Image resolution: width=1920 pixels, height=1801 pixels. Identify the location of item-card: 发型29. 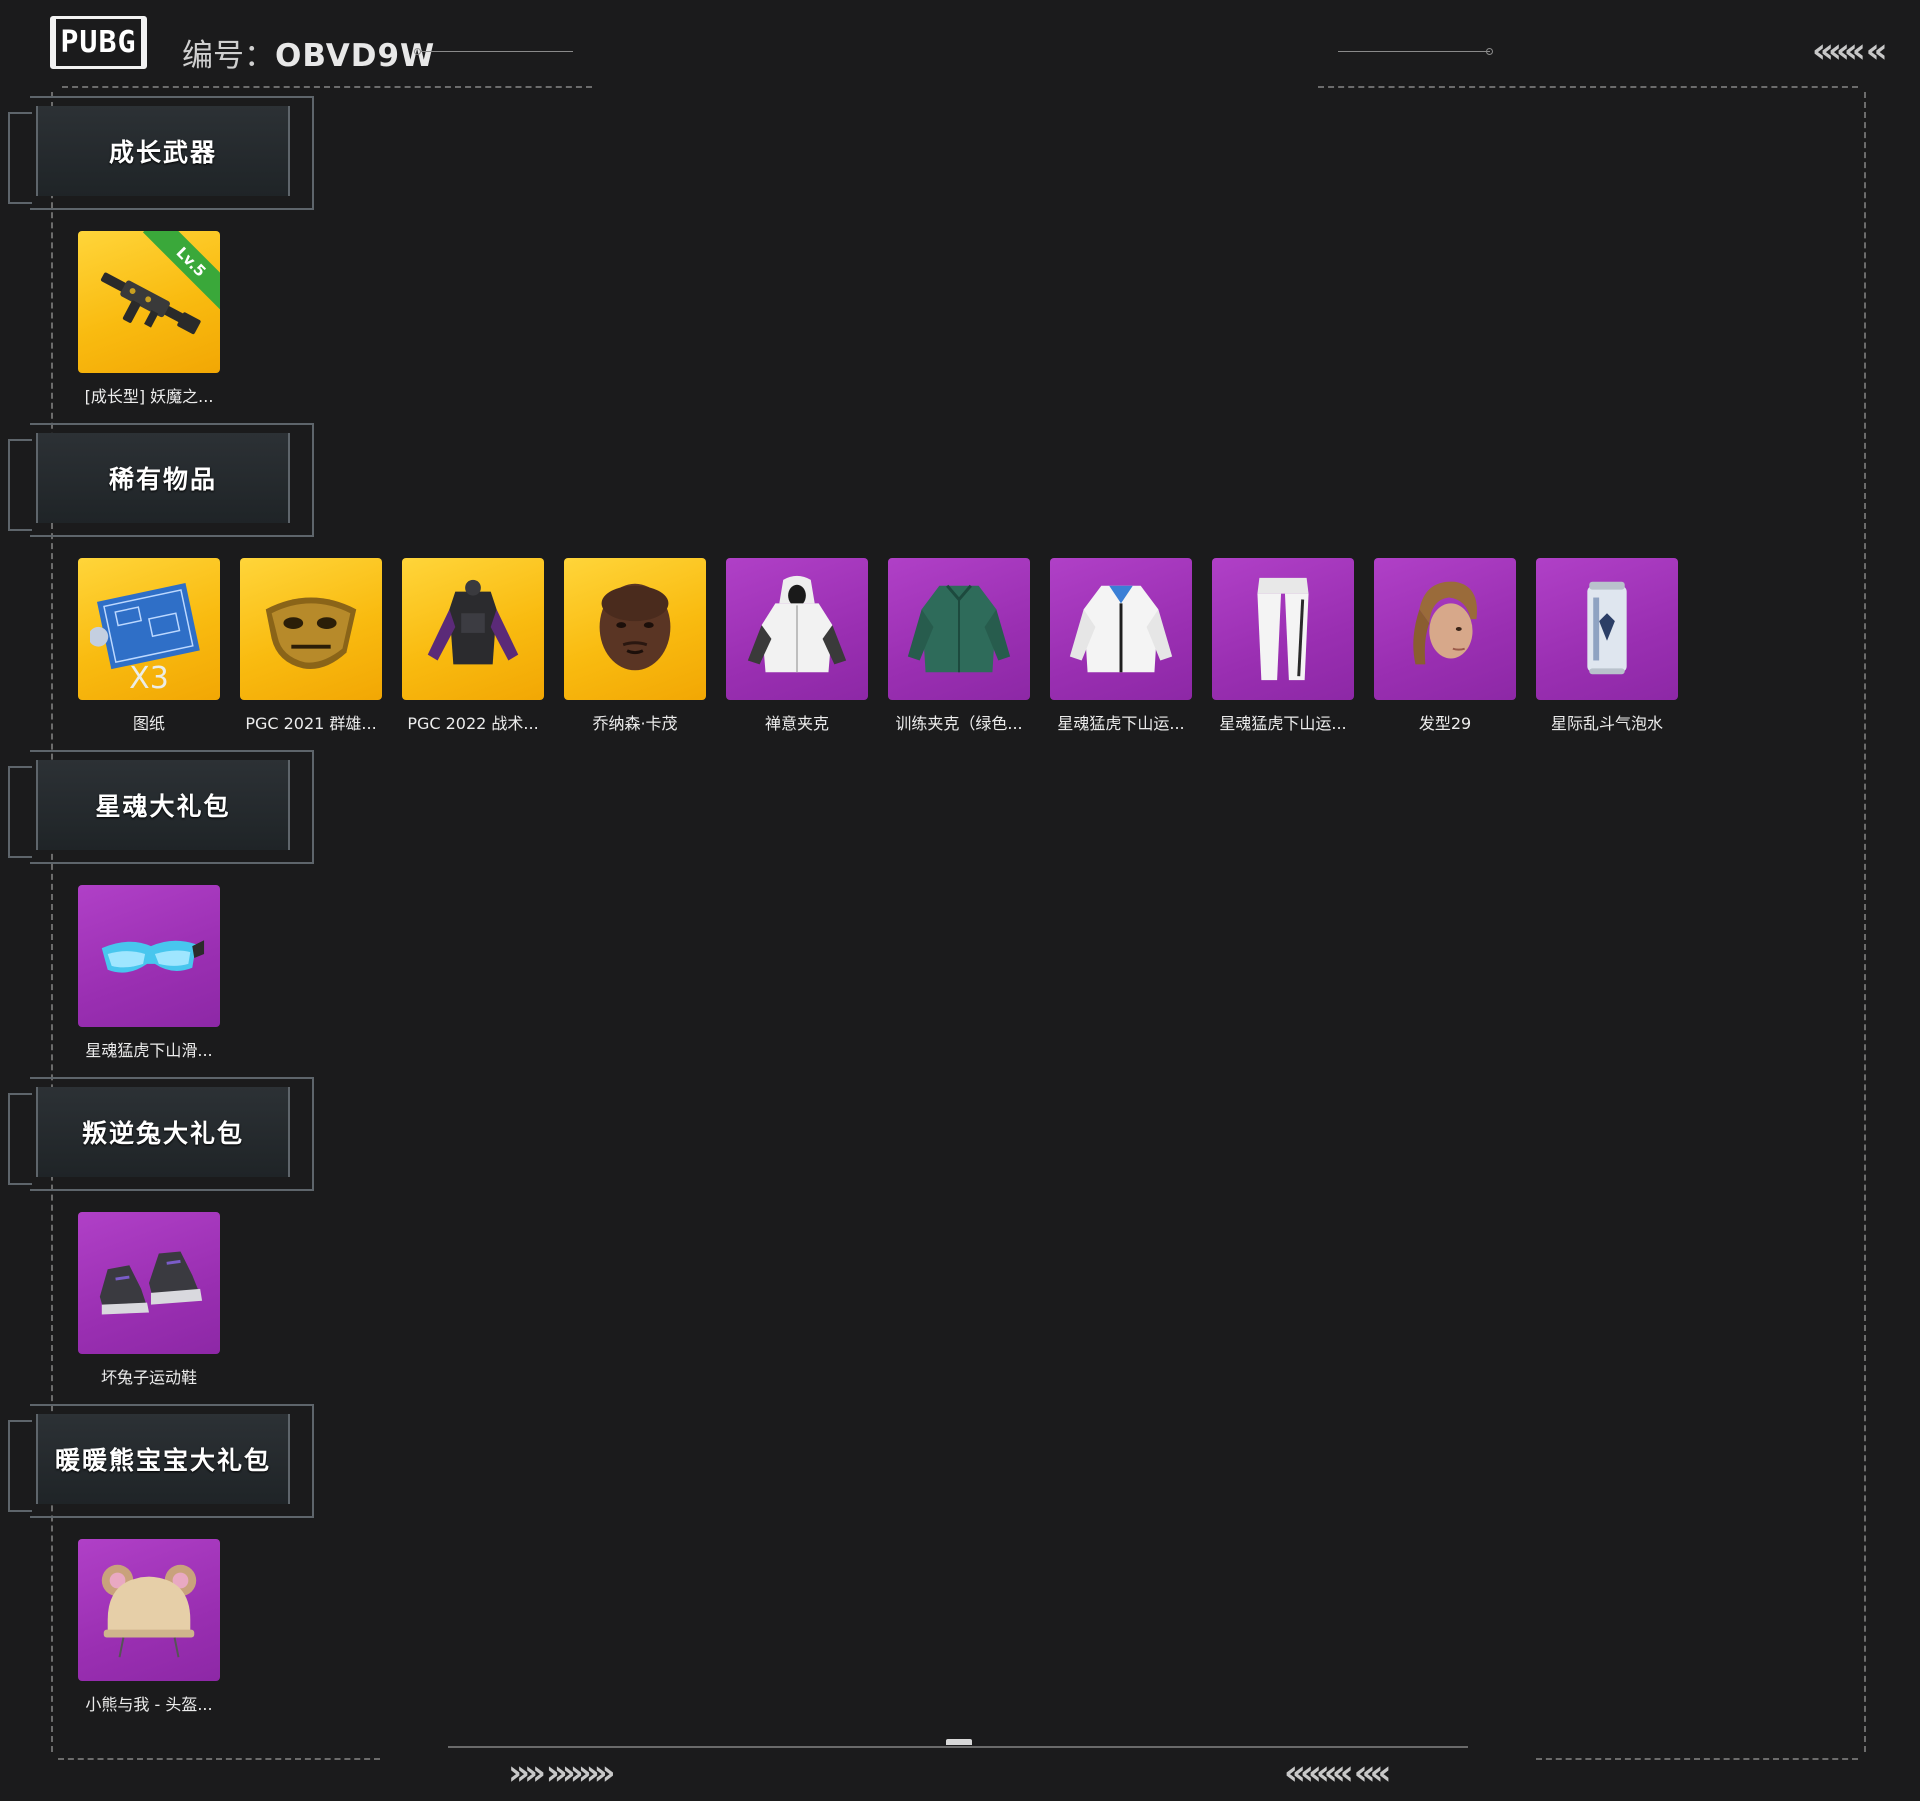
(1445, 646).